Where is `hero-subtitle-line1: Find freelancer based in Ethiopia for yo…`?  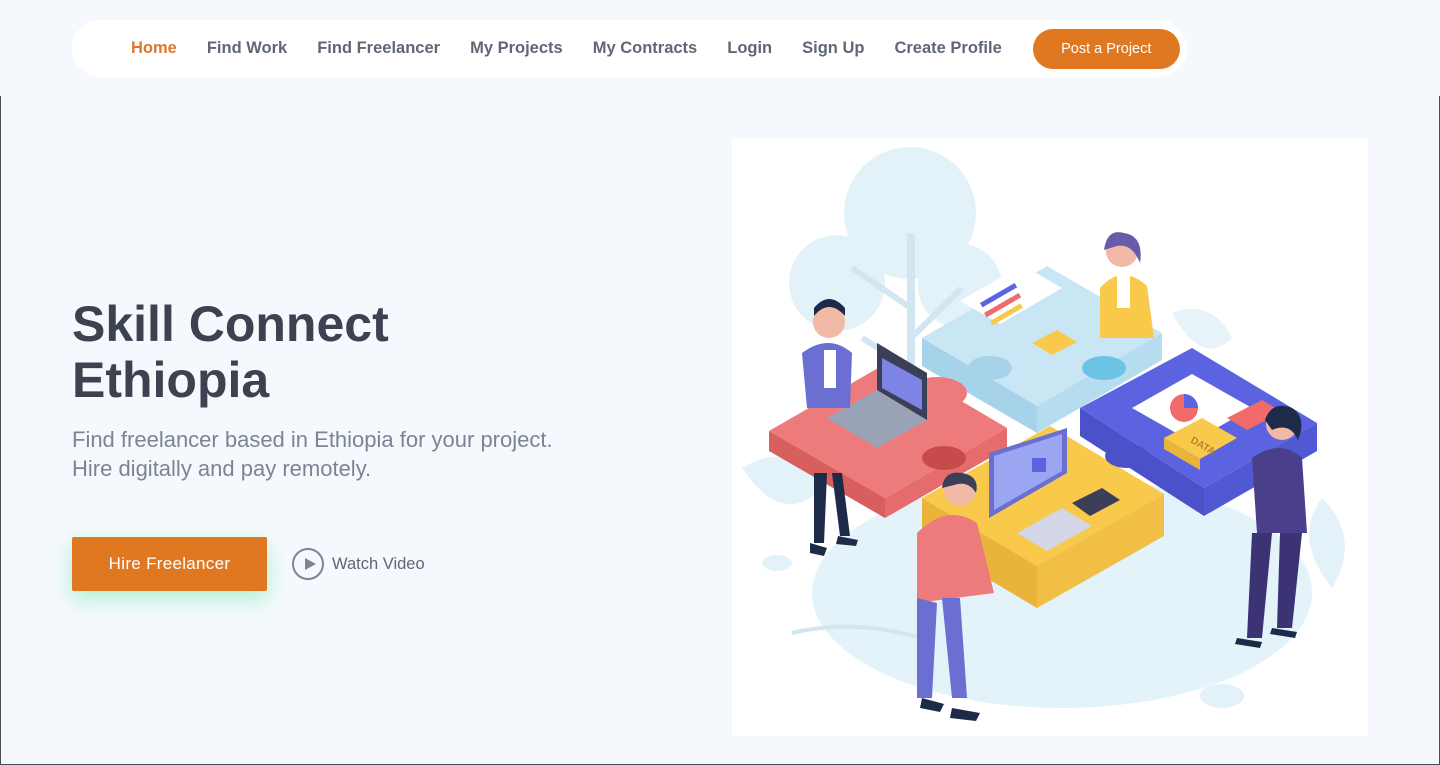 hero-subtitle-line1: Find freelancer based in Ethiopia for yo… is located at coordinates (312, 439).